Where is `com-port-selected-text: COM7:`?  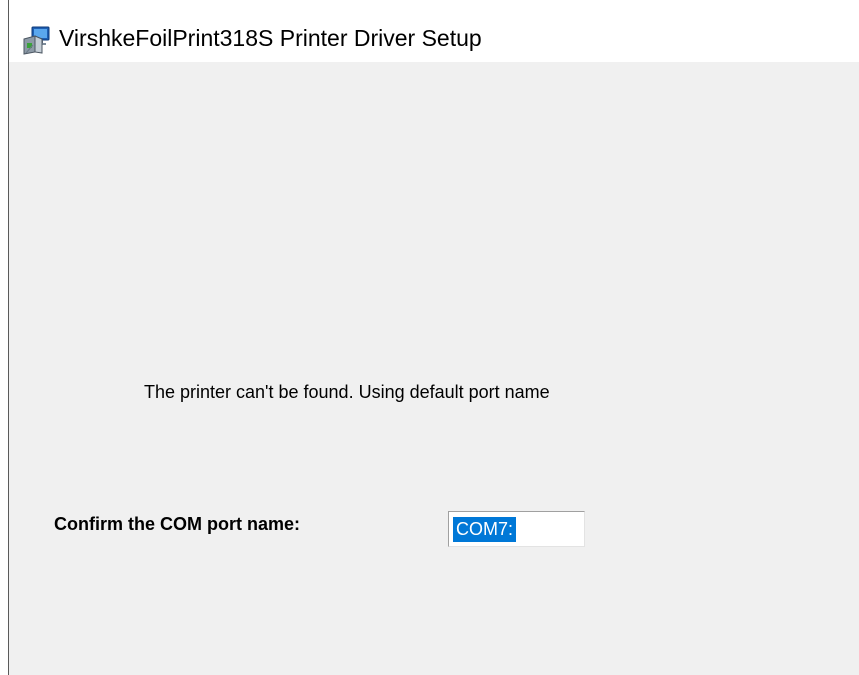 com-port-selected-text: COM7: is located at coordinates (485, 529).